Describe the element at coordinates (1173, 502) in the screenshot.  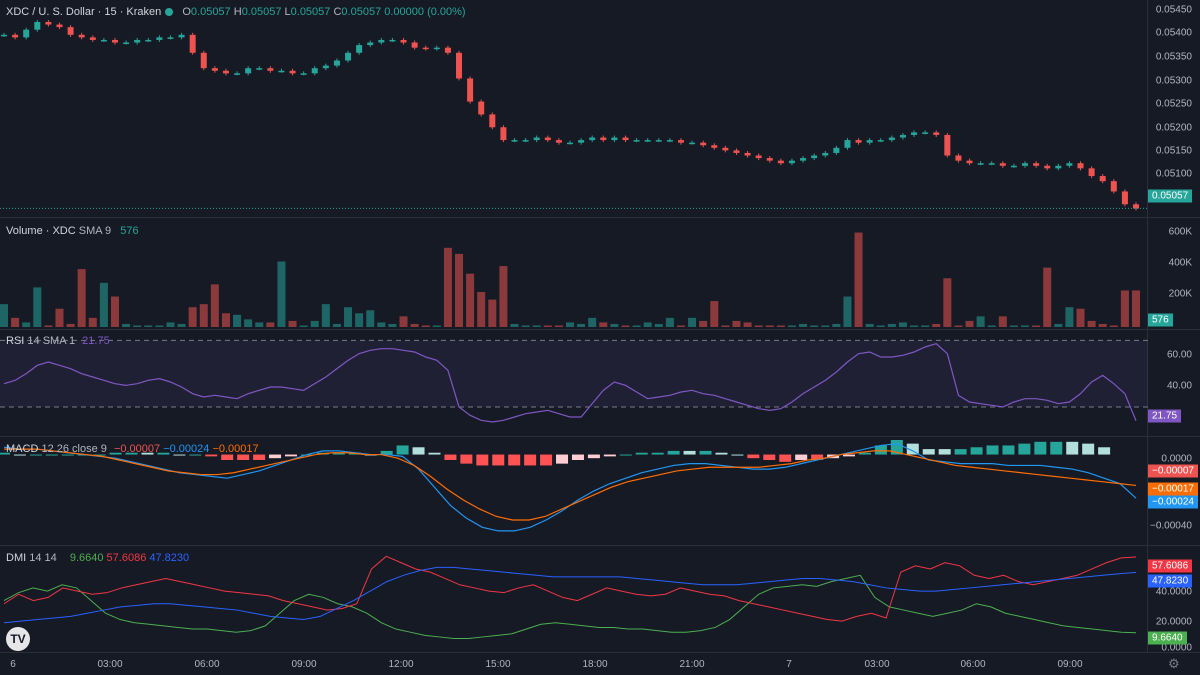
I see `macd-line-badge: −0.00024` at that location.